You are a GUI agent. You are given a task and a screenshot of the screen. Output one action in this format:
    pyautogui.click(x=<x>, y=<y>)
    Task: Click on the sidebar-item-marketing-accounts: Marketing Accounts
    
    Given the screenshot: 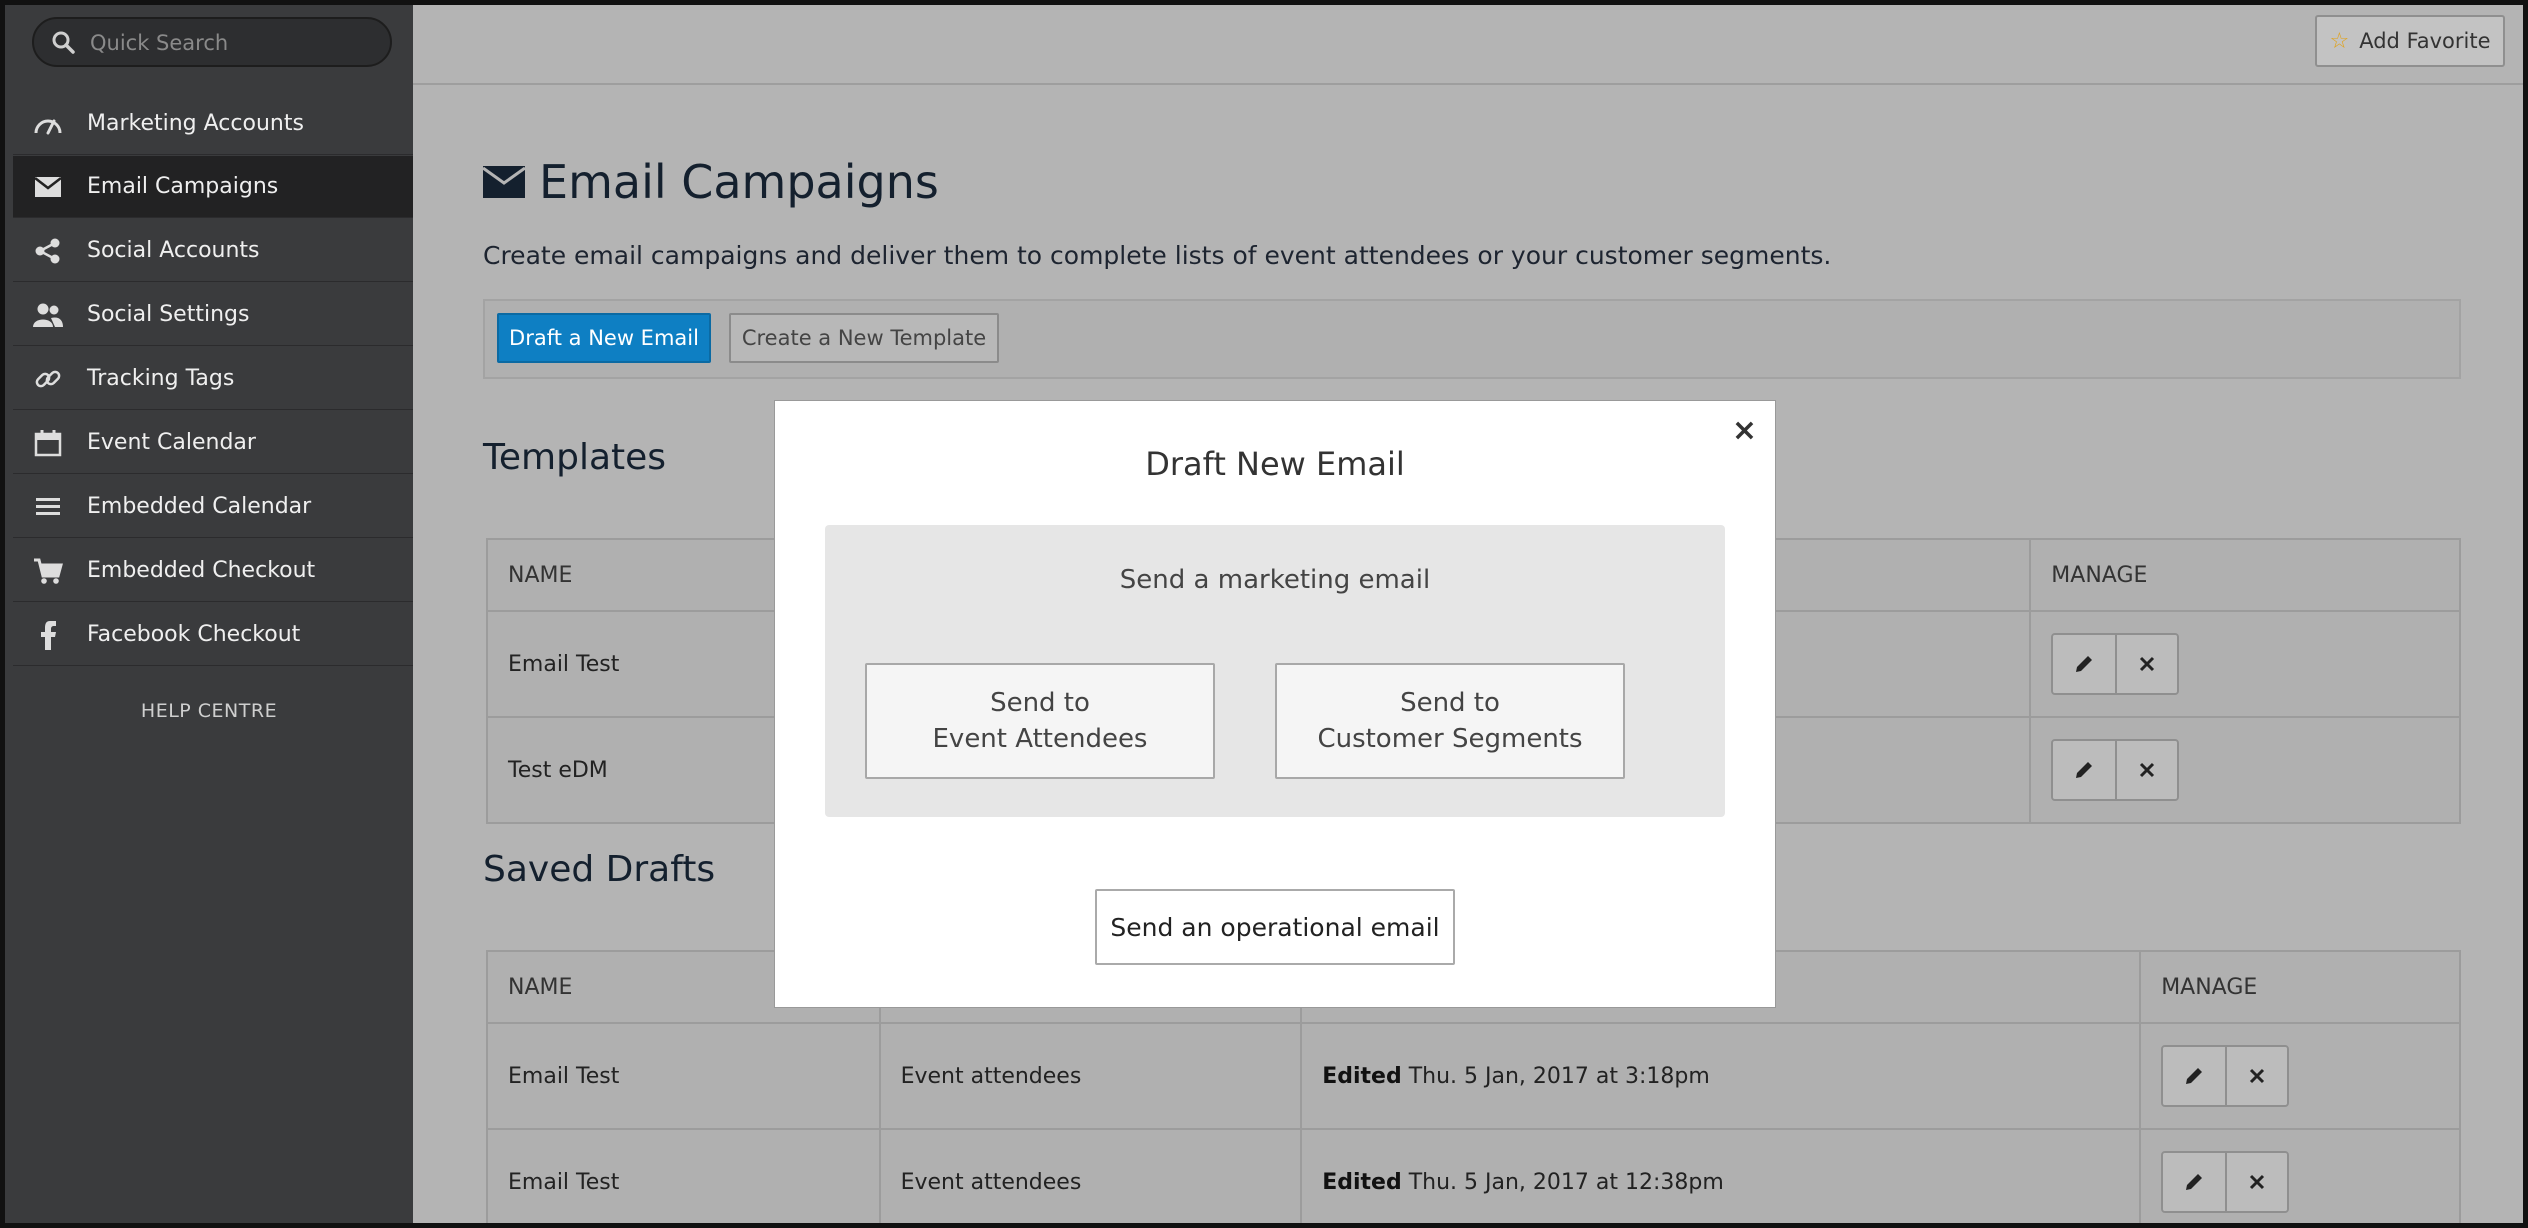 What is the action you would take?
    pyautogui.click(x=213, y=124)
    